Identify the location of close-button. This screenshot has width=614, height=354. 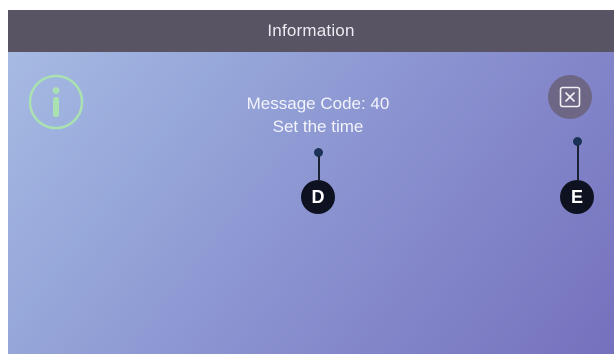
(570, 97).